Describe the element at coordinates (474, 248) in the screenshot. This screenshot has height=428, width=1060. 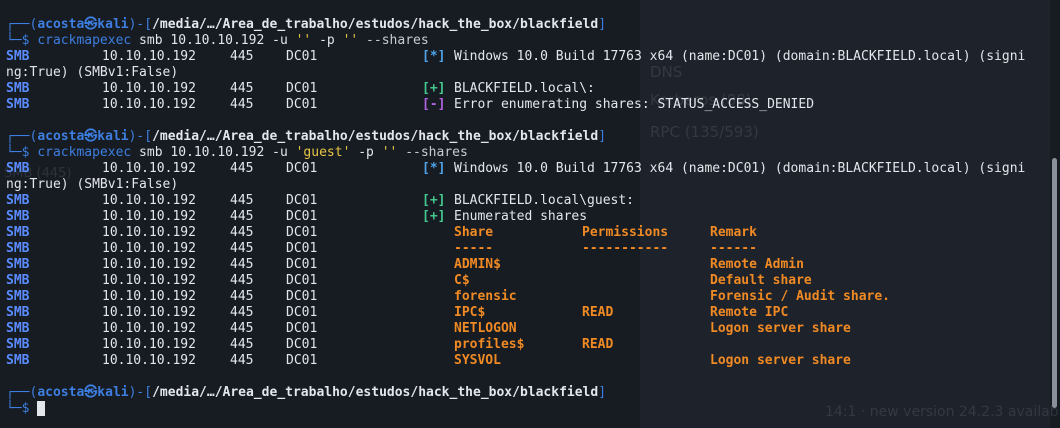
I see `column-underline: -----` at that location.